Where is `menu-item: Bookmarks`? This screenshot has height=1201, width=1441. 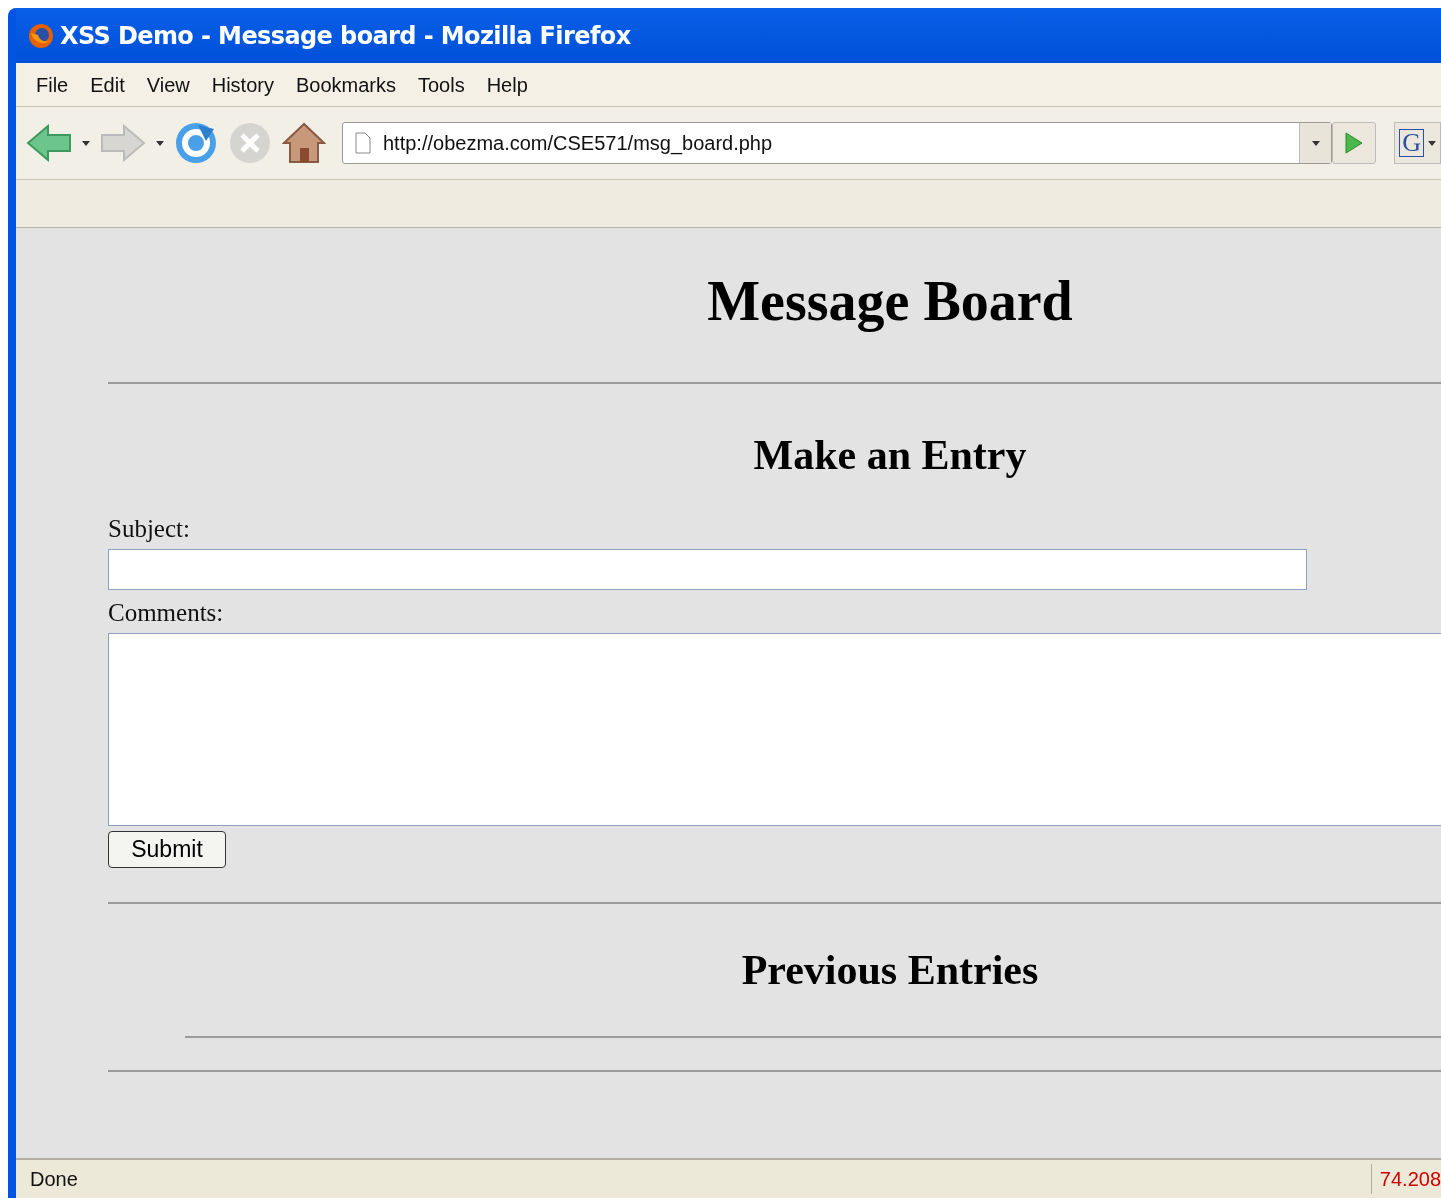
menu-item: Bookmarks is located at coordinates (345, 84).